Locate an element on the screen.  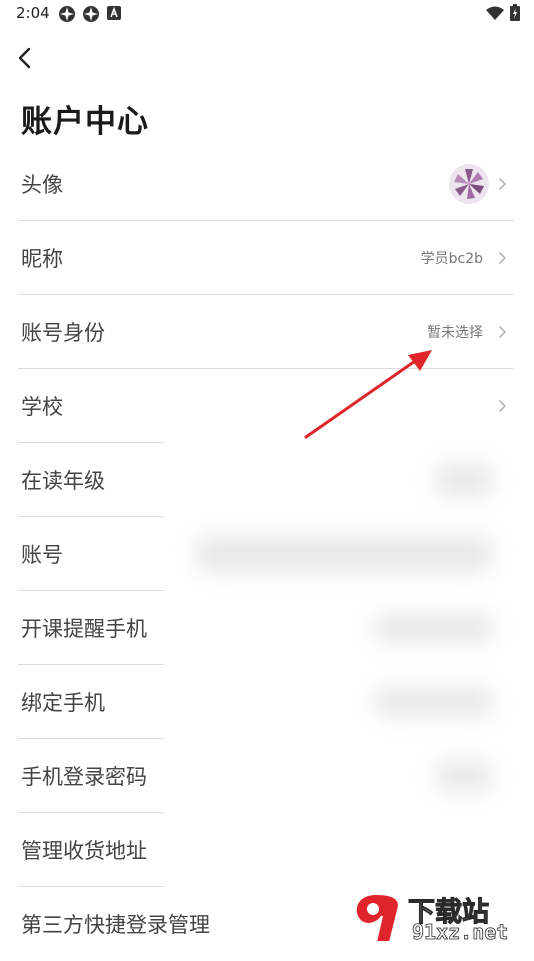
row-label: 学校 is located at coordinates (42, 407).